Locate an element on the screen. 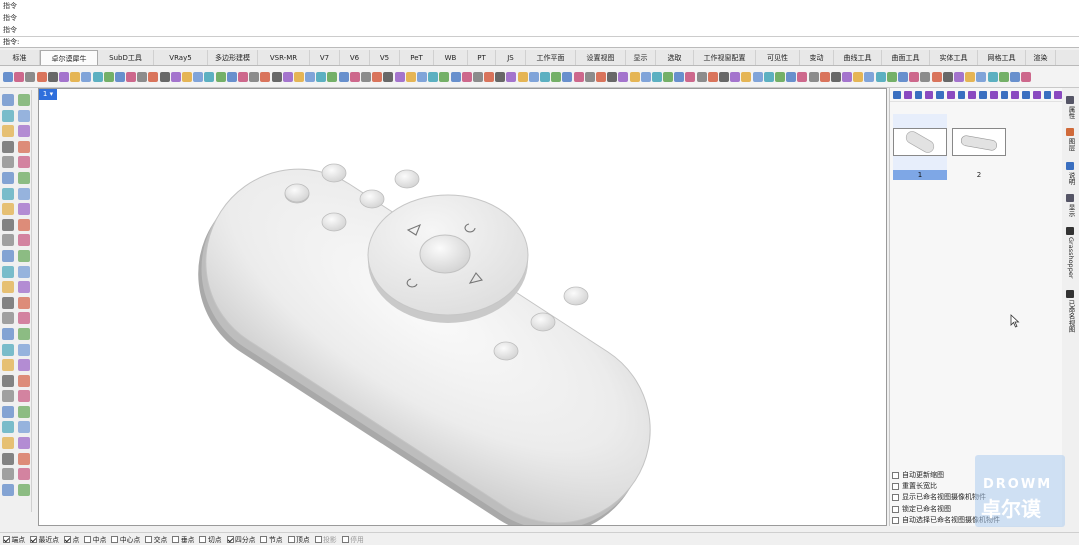 The width and height of the screenshot is (1079, 545). toolbar-tab: VRay5 is located at coordinates (181, 57).